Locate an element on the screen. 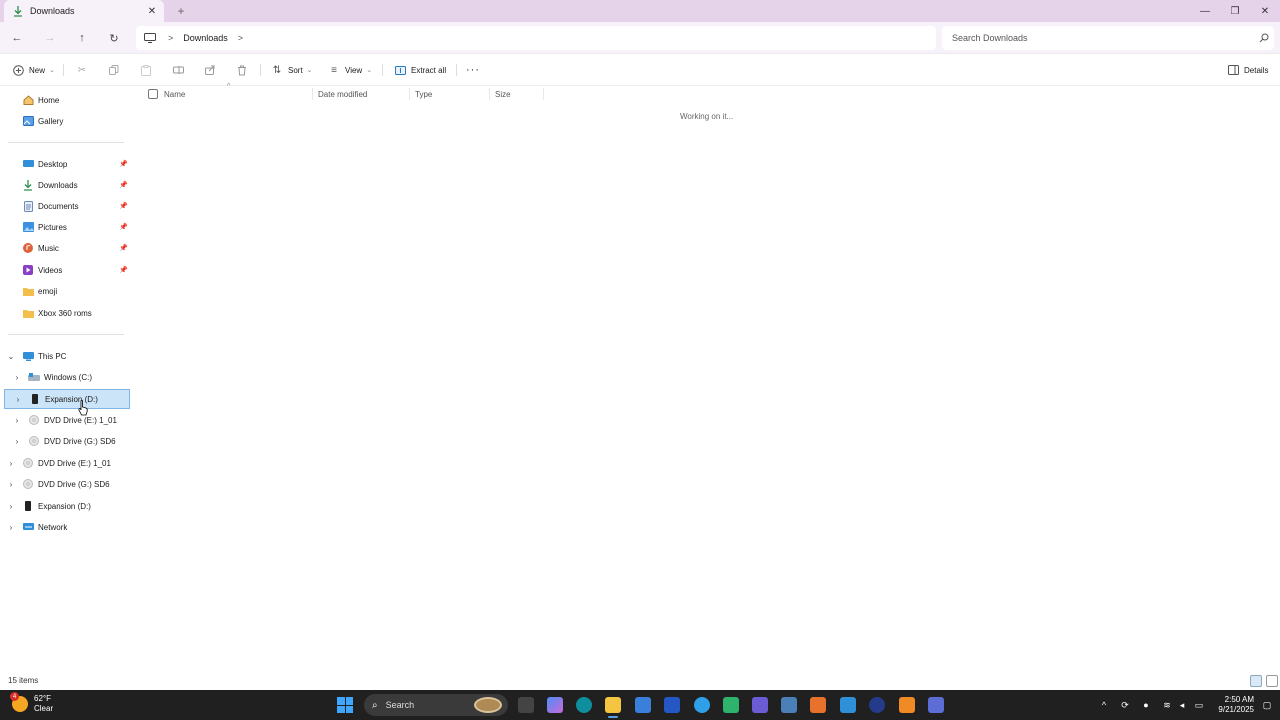 The width and height of the screenshot is (1280, 720). refresh-button: ↻ is located at coordinates (114, 38).